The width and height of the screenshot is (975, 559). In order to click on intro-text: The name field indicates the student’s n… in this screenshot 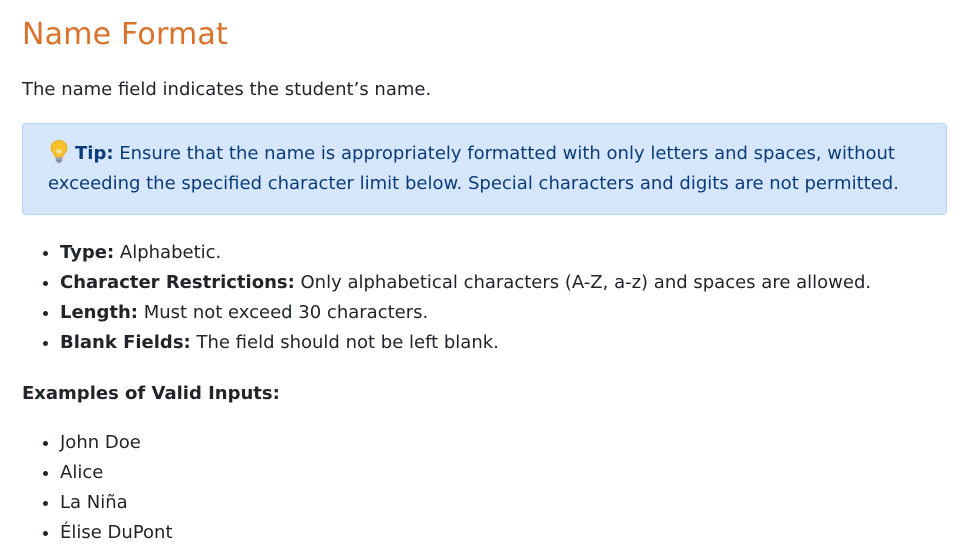, I will do `click(227, 89)`.